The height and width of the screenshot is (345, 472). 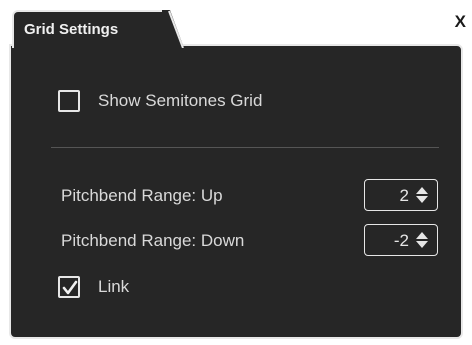 What do you see at coordinates (242, 29) in the screenshot?
I see `tab-bar: Grid Settings X` at bounding box center [242, 29].